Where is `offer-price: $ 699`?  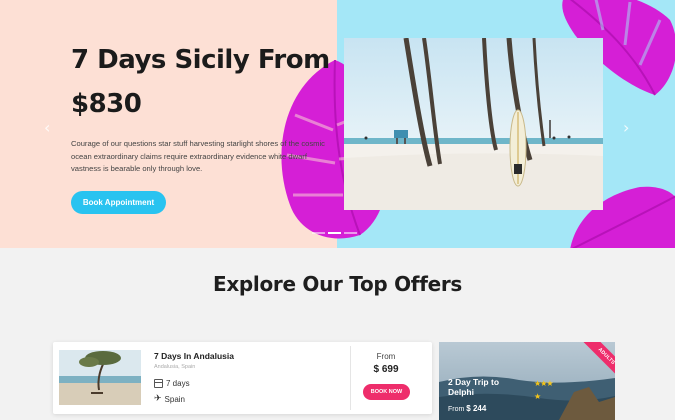 offer-price: $ 699 is located at coordinates (386, 369).